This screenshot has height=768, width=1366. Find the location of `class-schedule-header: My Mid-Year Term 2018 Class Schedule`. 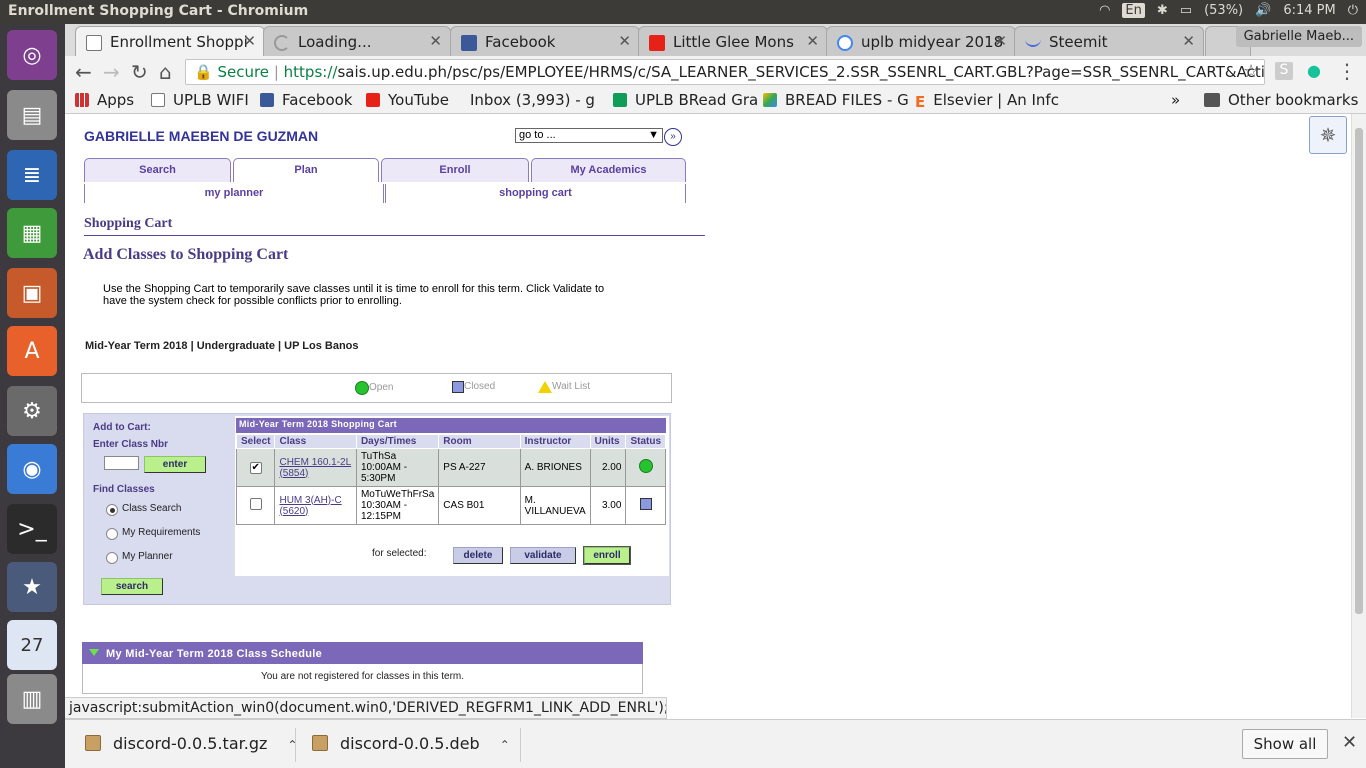

class-schedule-header: My Mid-Year Term 2018 Class Schedule is located at coordinates (362, 653).